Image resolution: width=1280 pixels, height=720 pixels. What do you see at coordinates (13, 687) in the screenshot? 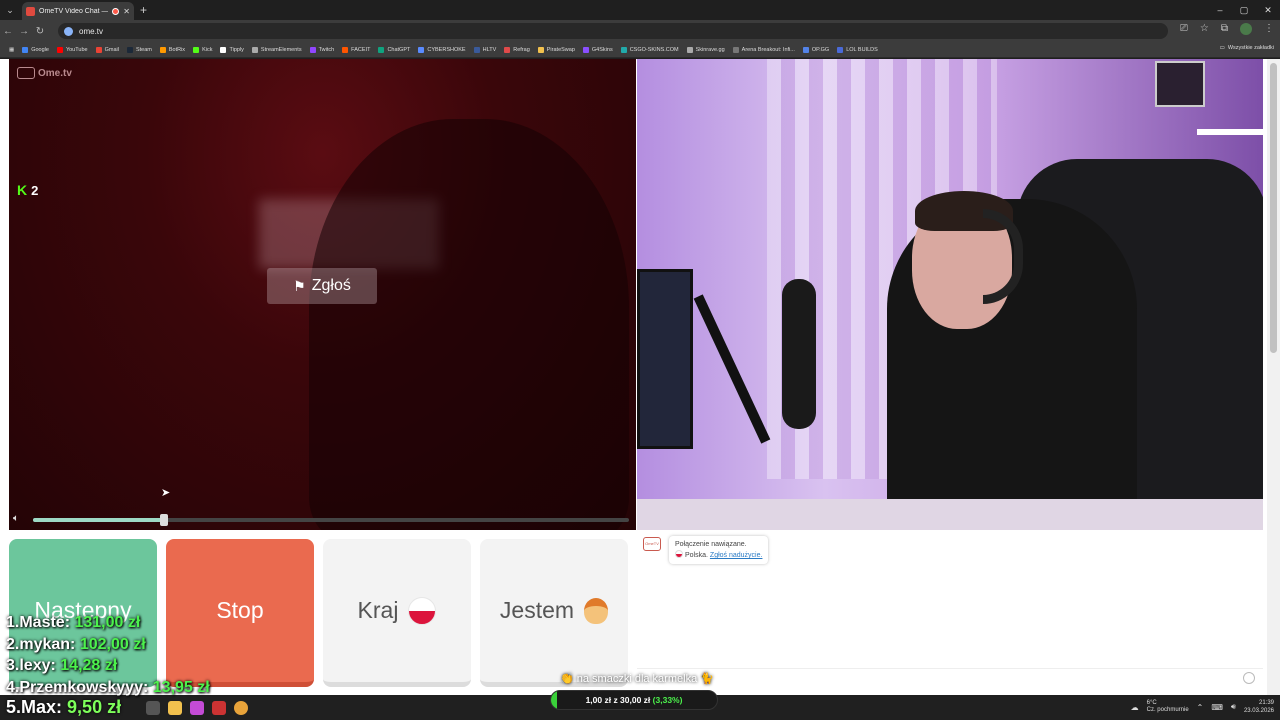
I see `leaderboard-rank: 4.` at bounding box center [13, 687].